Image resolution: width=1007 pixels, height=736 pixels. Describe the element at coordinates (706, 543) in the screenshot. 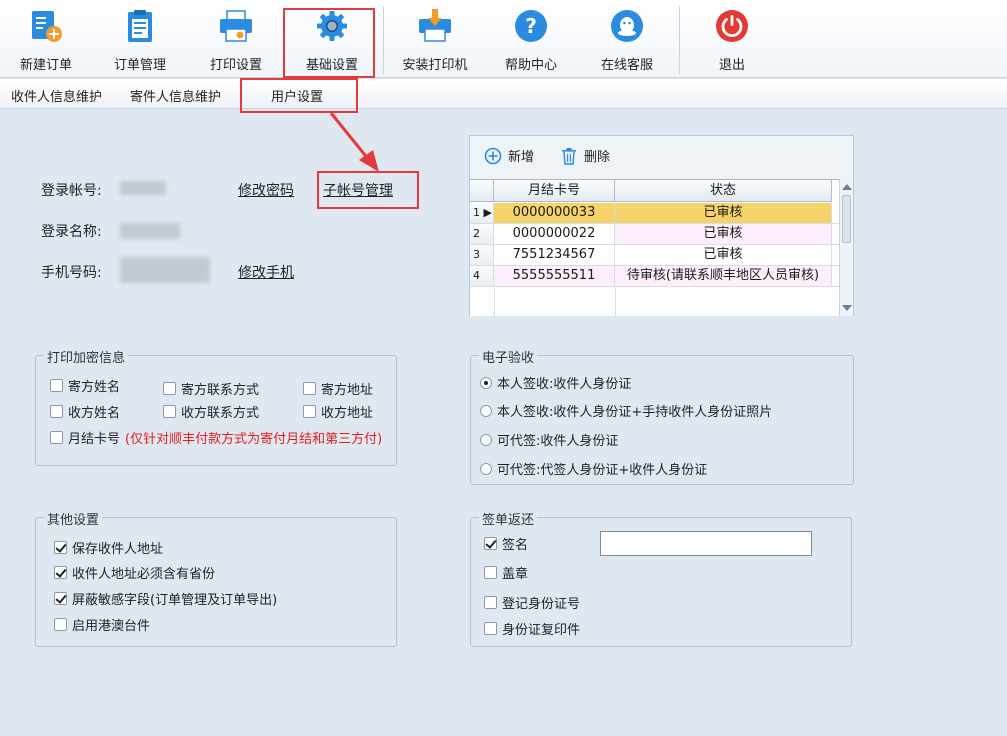

I see `signature-input` at that location.